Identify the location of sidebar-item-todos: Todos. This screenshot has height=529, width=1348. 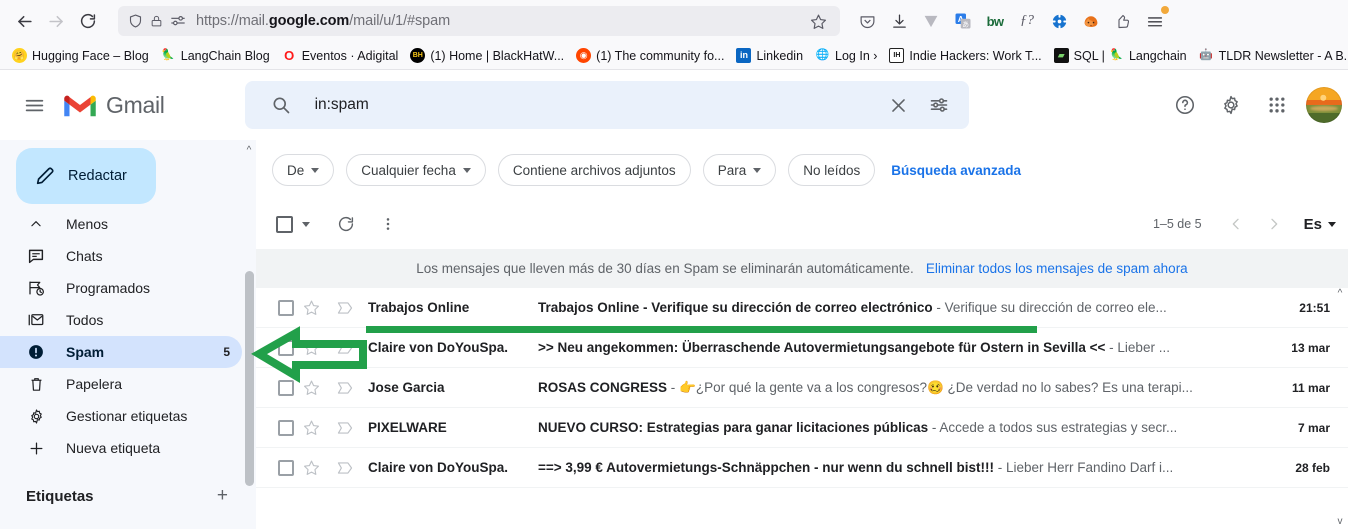
(121, 320).